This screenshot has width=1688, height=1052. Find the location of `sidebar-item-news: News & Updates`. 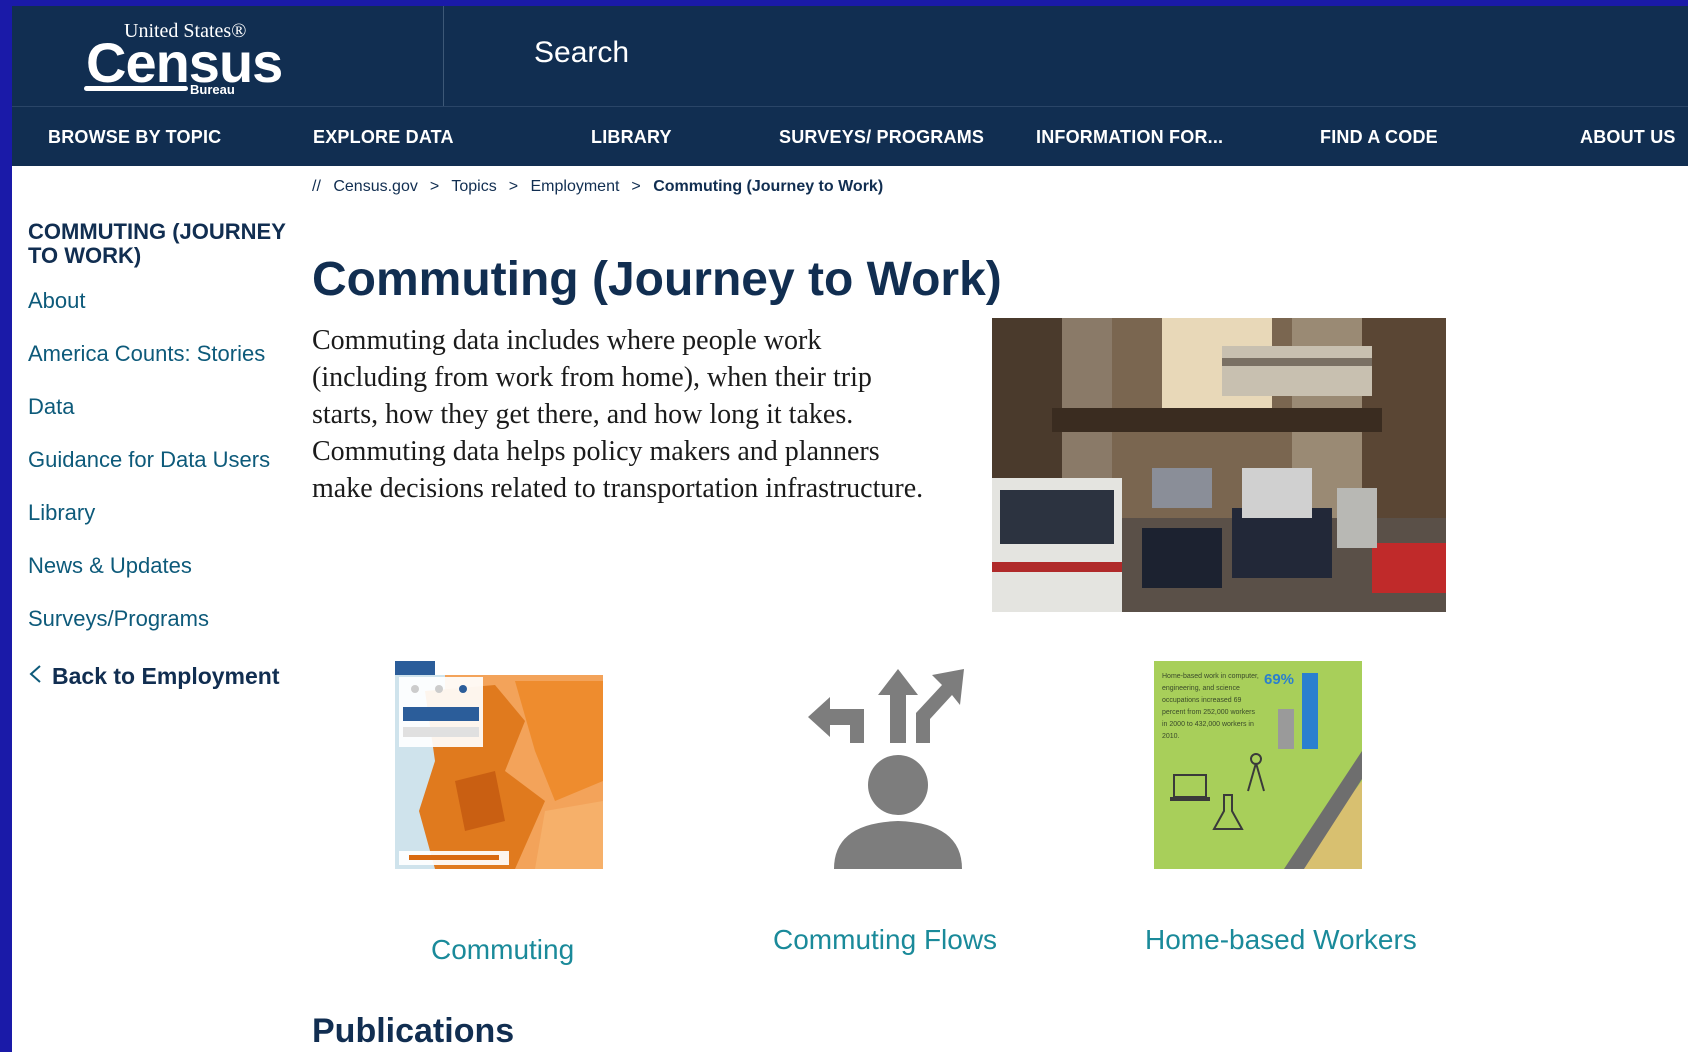

sidebar-item-news: News & Updates is located at coordinates (110, 566).